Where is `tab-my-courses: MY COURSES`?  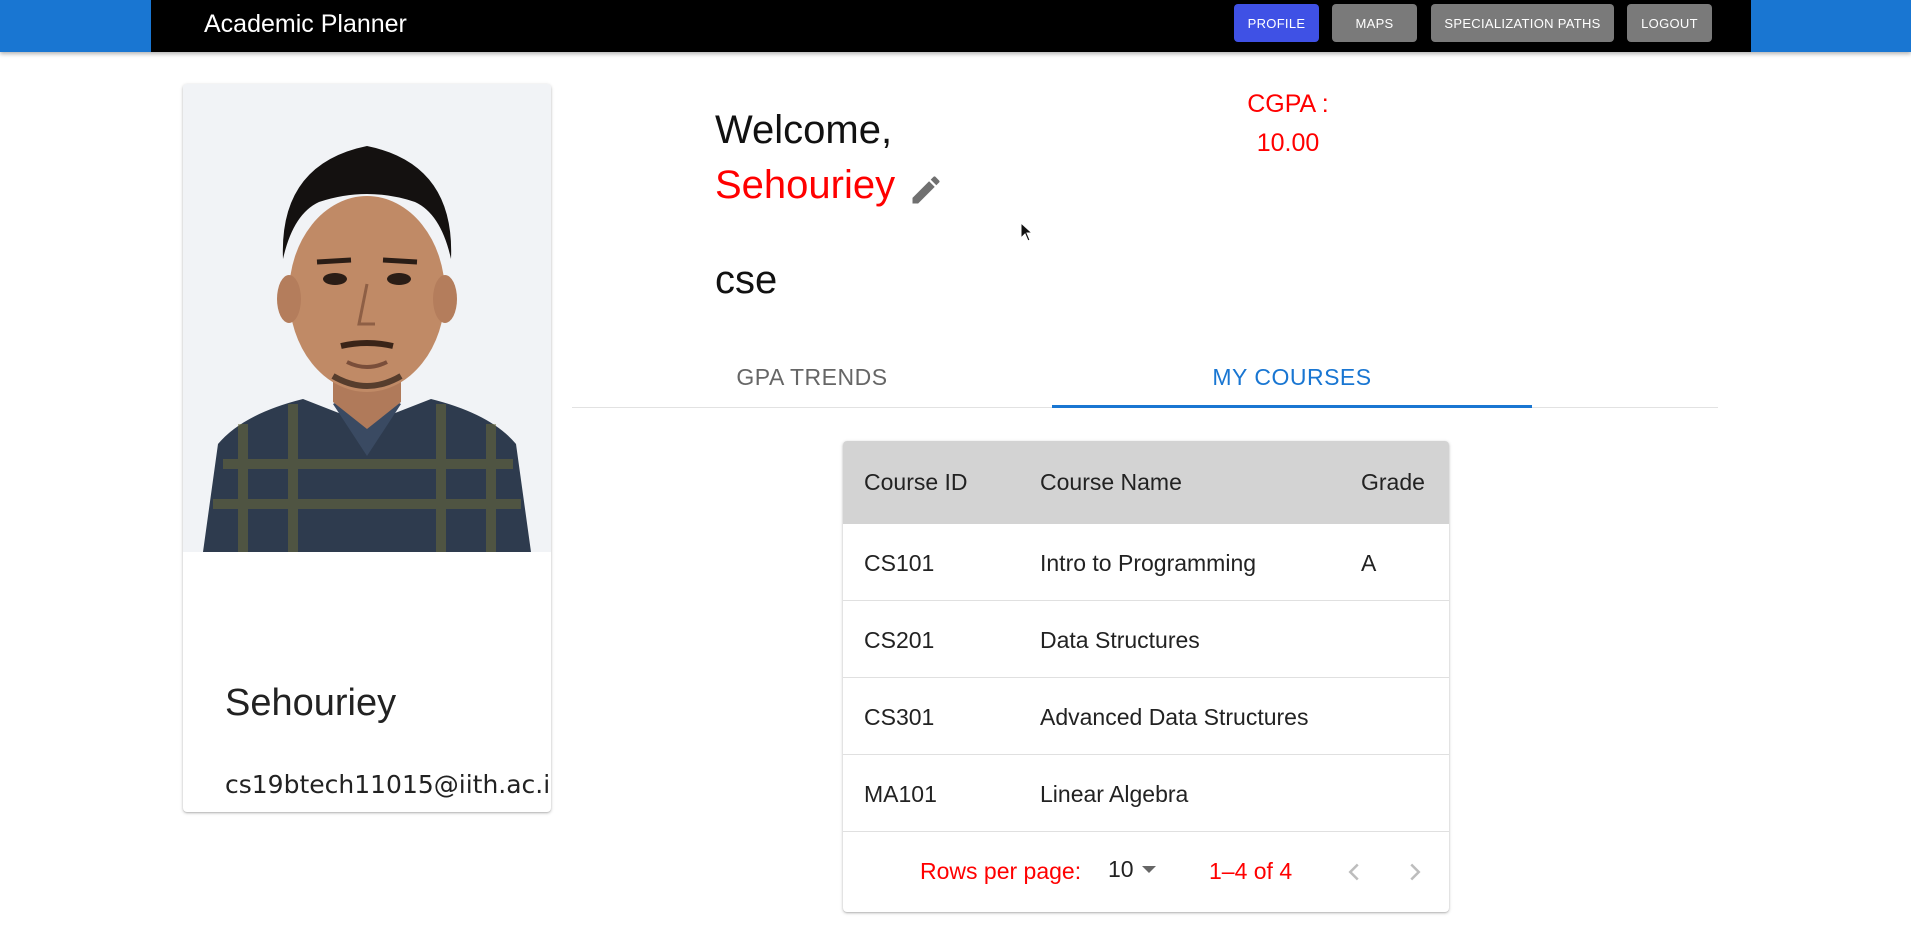
tab-my-courses: MY COURSES is located at coordinates (1292, 377).